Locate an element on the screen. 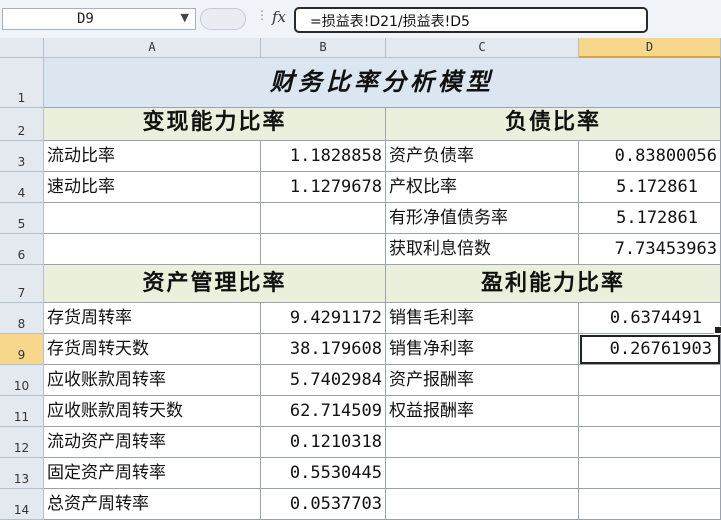 This screenshot has width=721, height=520. row-number: 12 is located at coordinates (21, 448).